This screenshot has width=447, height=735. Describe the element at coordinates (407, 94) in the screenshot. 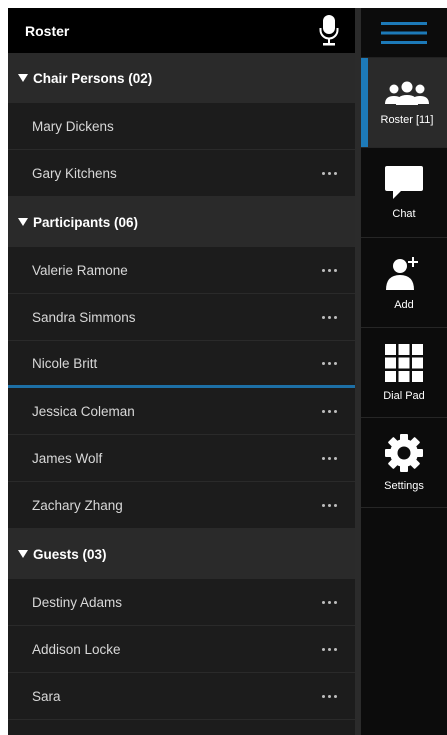

I see `people-icon` at that location.